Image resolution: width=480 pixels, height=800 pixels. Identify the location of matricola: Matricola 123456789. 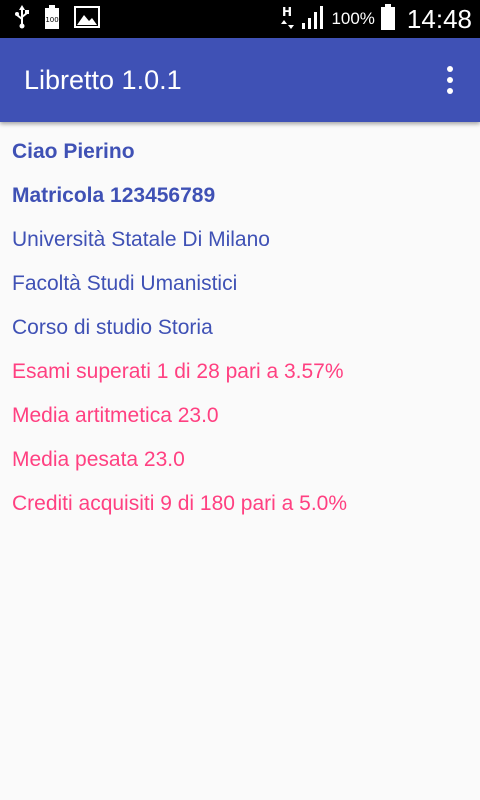
(114, 195).